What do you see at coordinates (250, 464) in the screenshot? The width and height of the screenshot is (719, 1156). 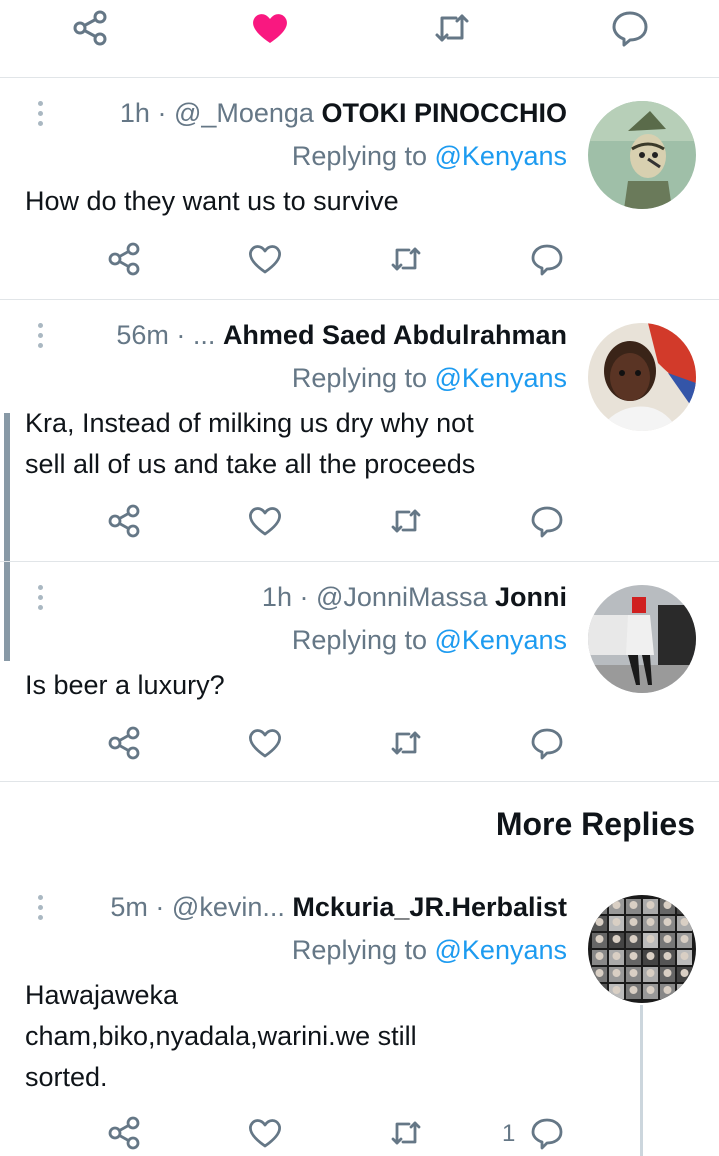 I see `reply-text-line: sell all of us and take all the proceeds` at bounding box center [250, 464].